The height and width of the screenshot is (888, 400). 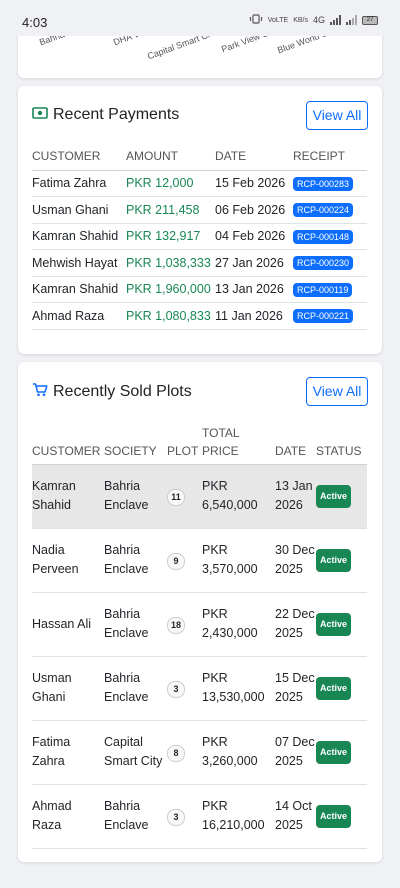 I want to click on receipt-cell: RCP-000148, so click(x=330, y=236).